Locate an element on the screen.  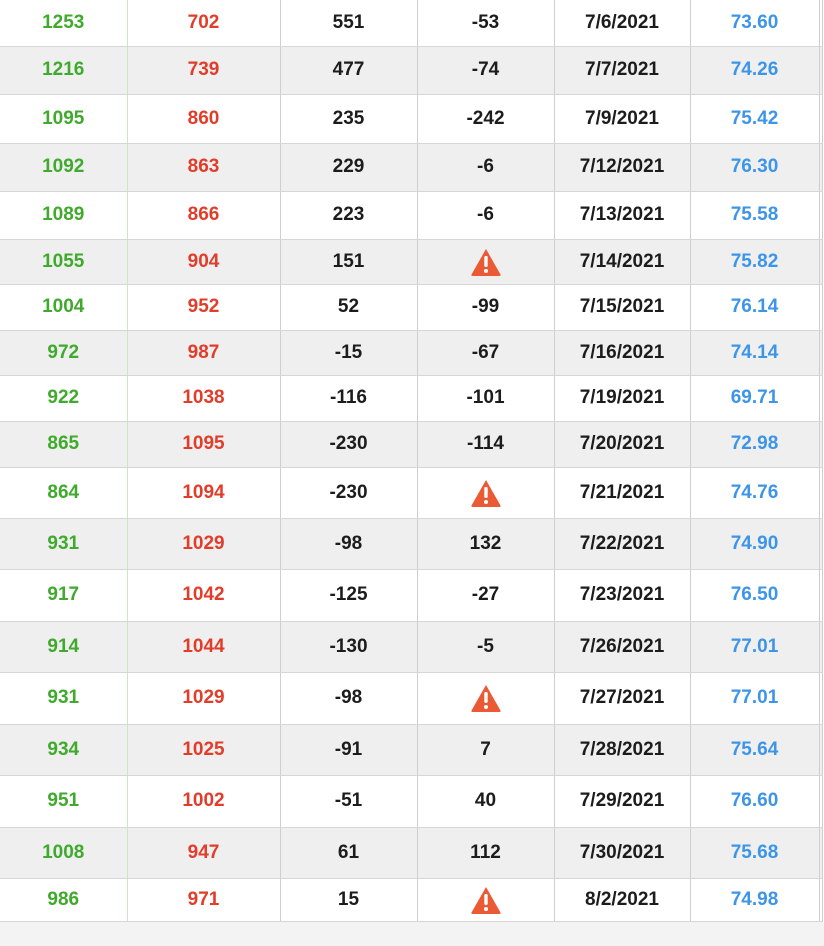
cell-col2: 702 is located at coordinates (204, 23).